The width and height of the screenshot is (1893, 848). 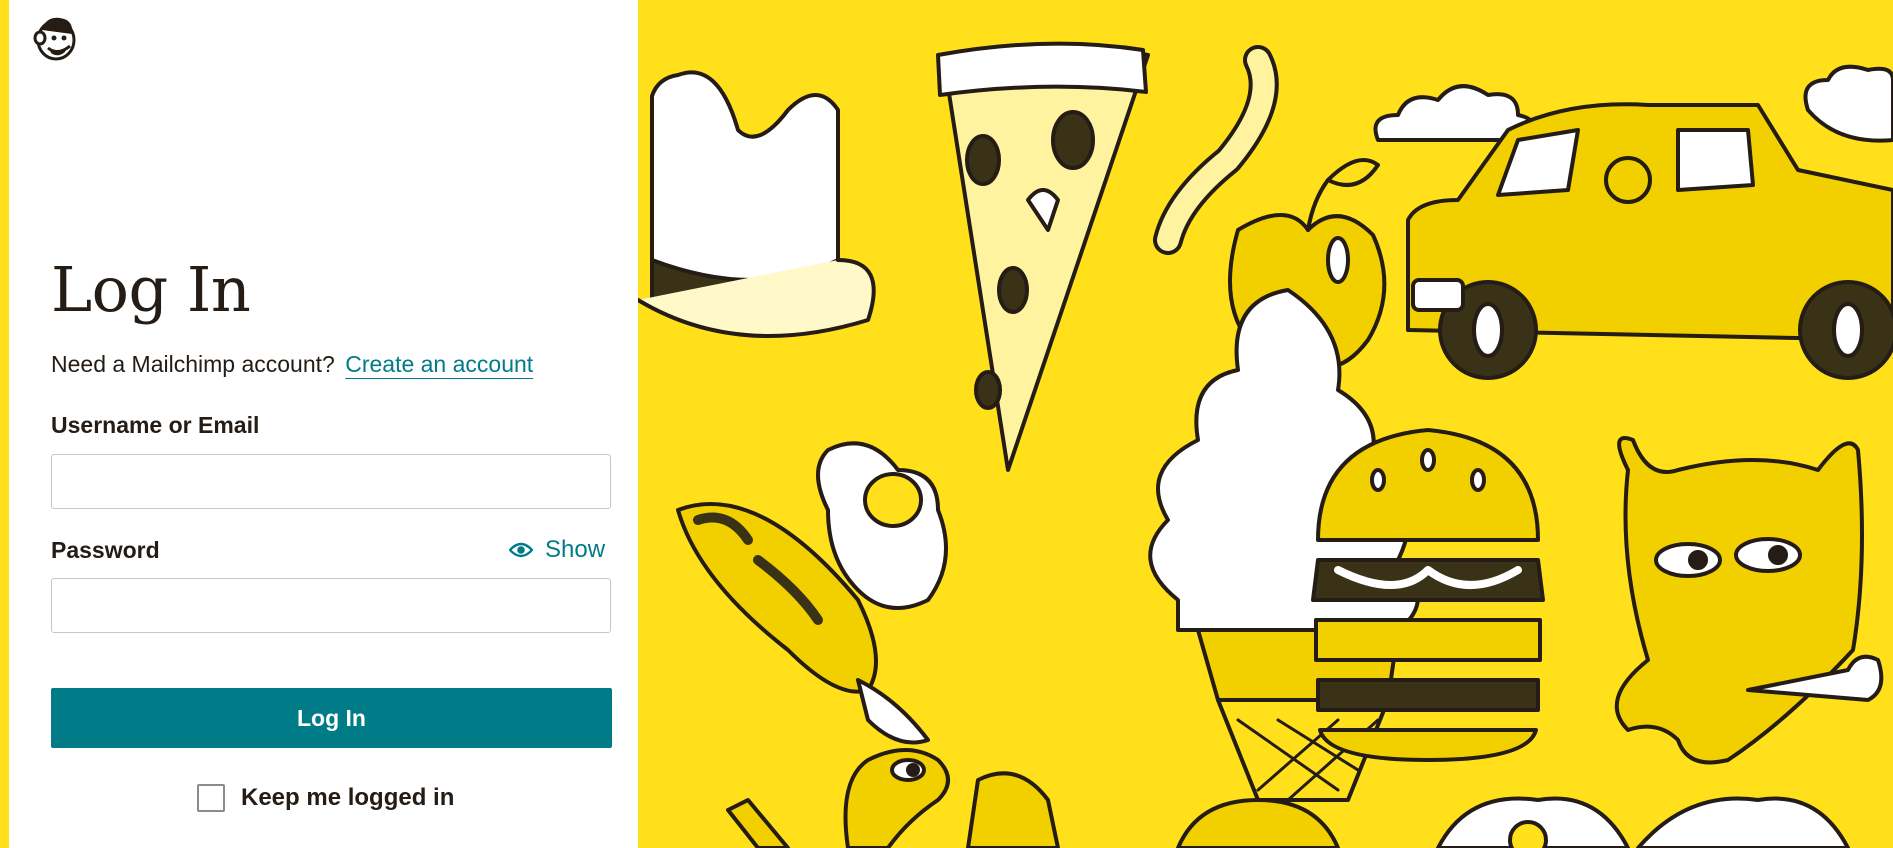 What do you see at coordinates (155, 425) in the screenshot?
I see `username-label: Username or Email` at bounding box center [155, 425].